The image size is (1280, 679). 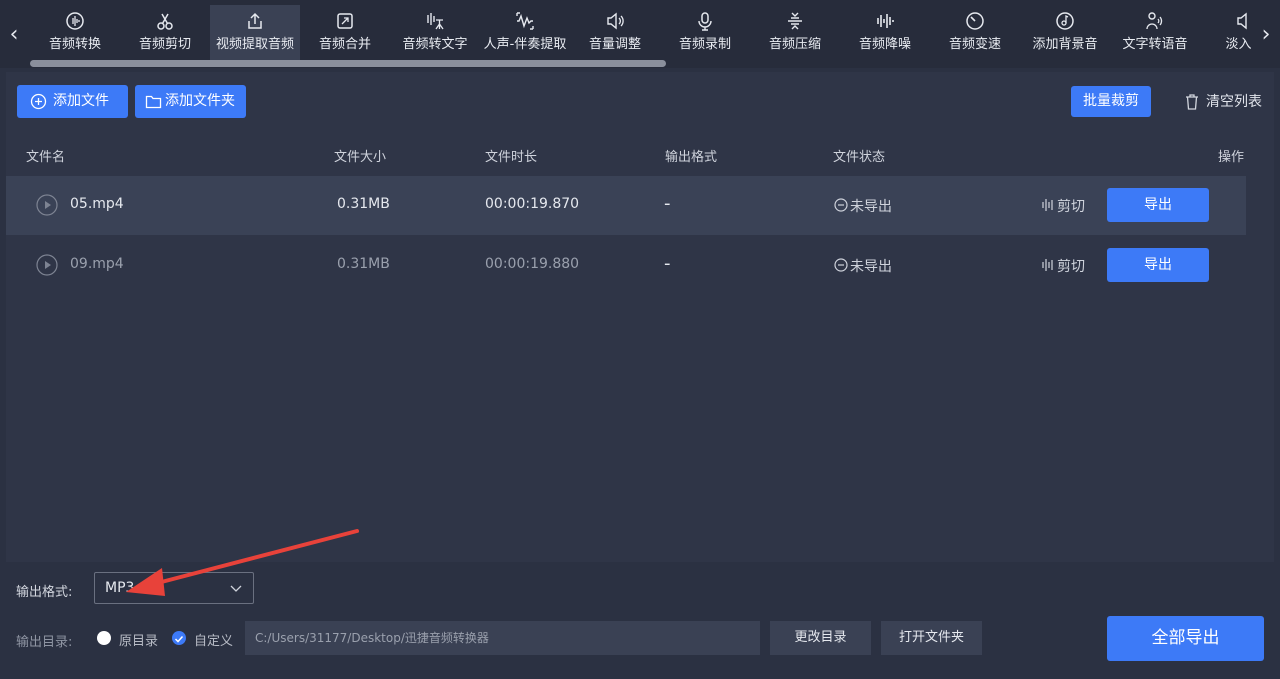 I want to click on tool-add-bgm: 添加背景音, so click(x=1065, y=33).